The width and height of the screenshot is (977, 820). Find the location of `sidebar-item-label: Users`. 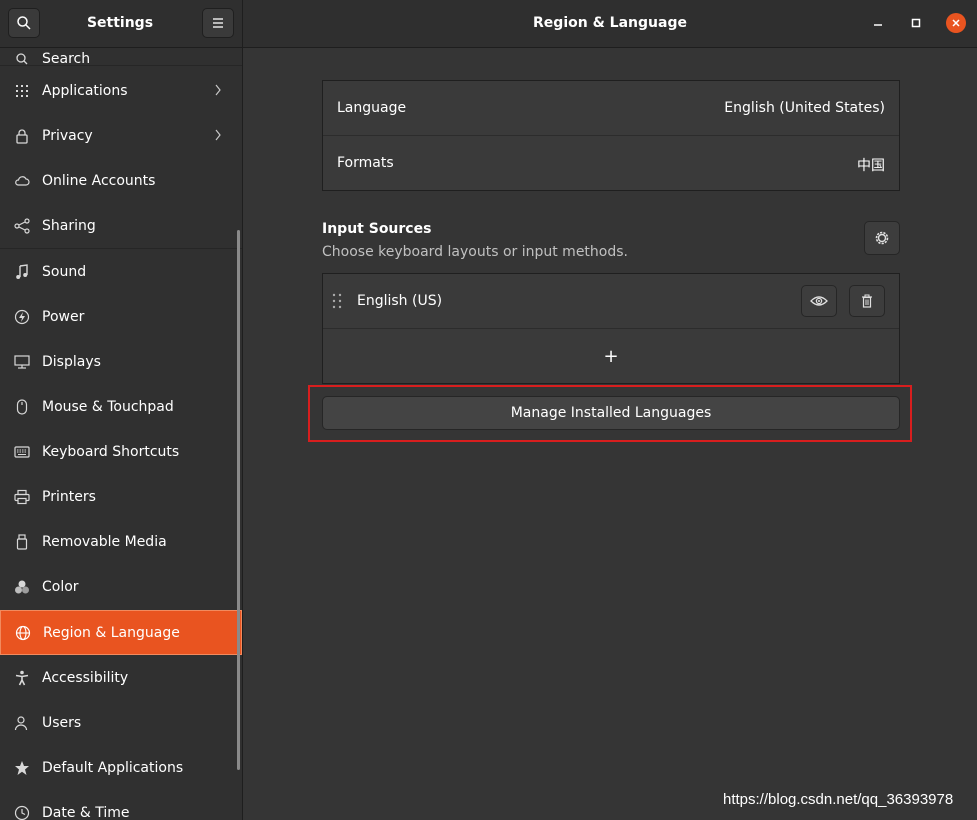

sidebar-item-label: Users is located at coordinates (62, 722).